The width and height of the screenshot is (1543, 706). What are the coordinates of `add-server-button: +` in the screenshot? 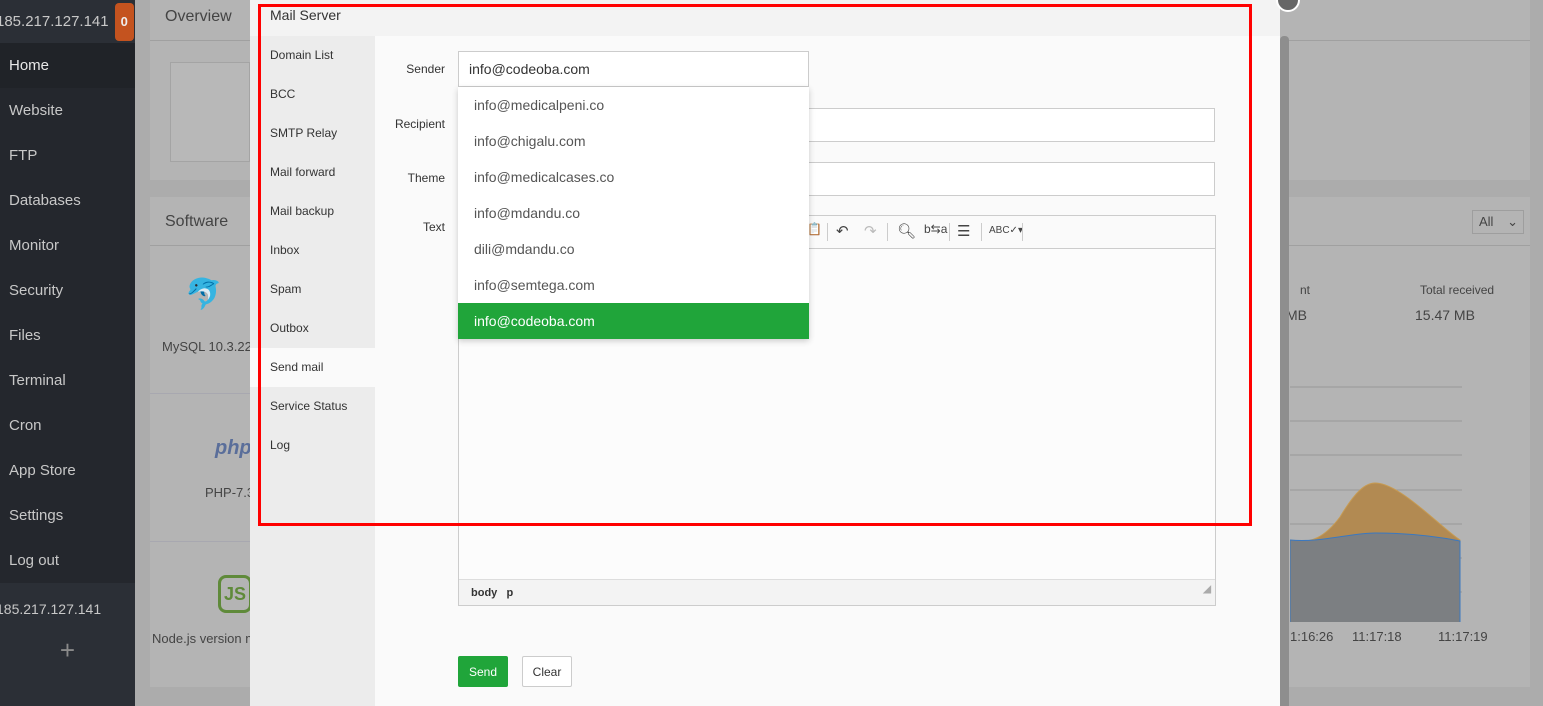 It's located at (67, 650).